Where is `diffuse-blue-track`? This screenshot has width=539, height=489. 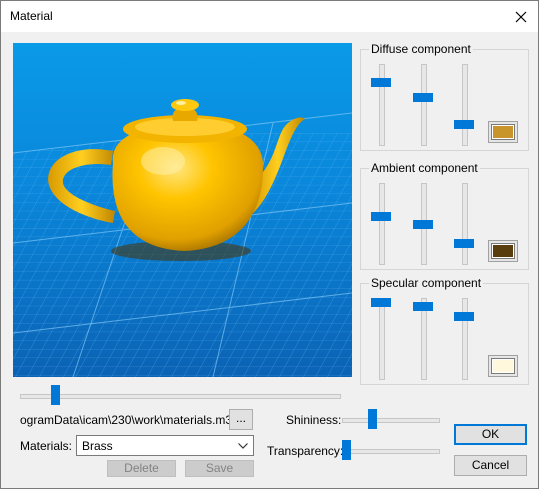 diffuse-blue-track is located at coordinates (465, 105).